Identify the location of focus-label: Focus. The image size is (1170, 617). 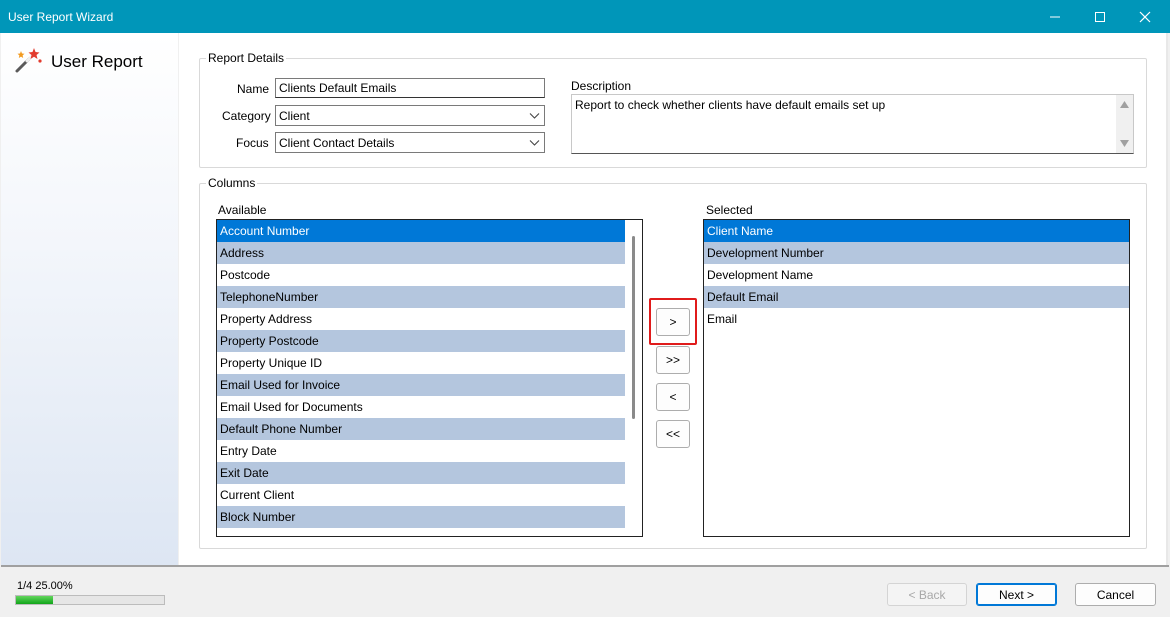
(252, 143).